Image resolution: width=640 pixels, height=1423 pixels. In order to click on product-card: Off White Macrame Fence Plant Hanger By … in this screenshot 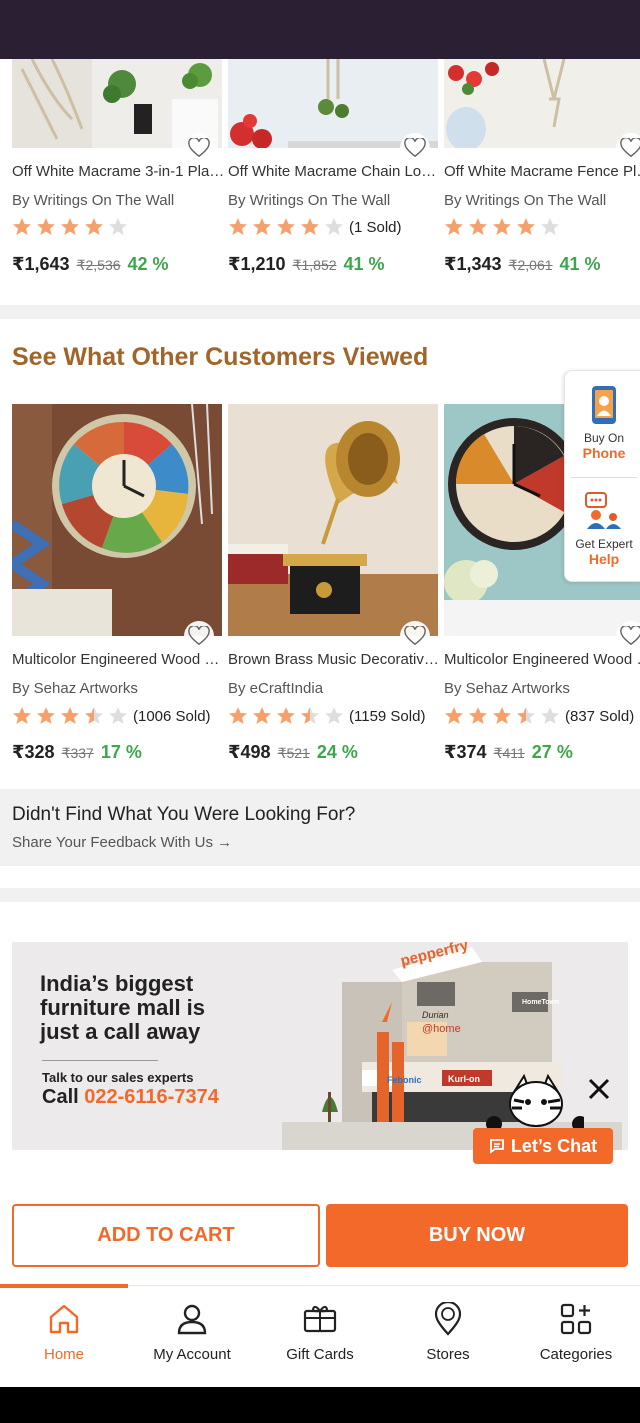, I will do `click(542, 182)`.